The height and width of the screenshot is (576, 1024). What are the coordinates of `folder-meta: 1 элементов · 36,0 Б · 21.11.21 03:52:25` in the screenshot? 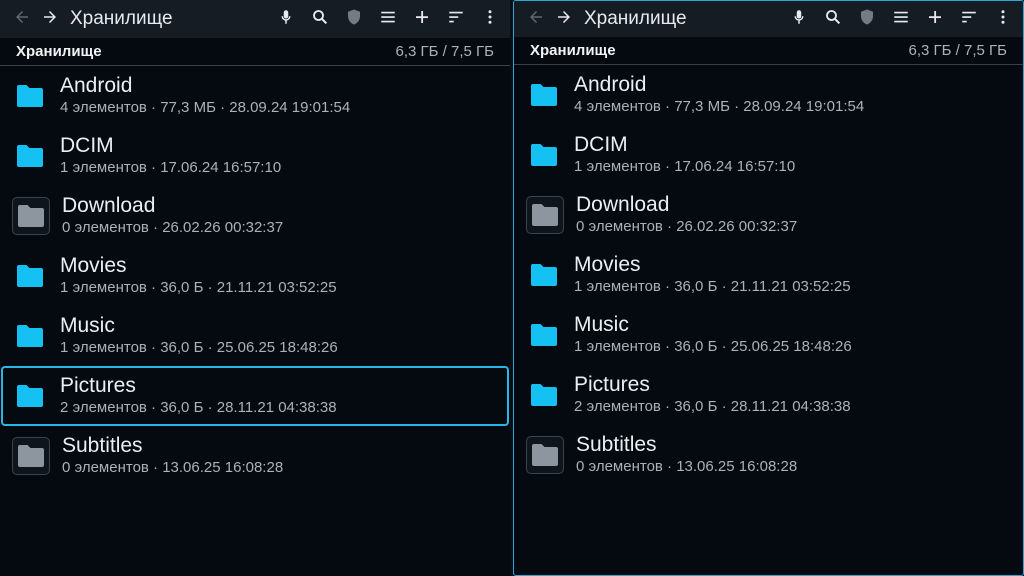 It's located at (198, 287).